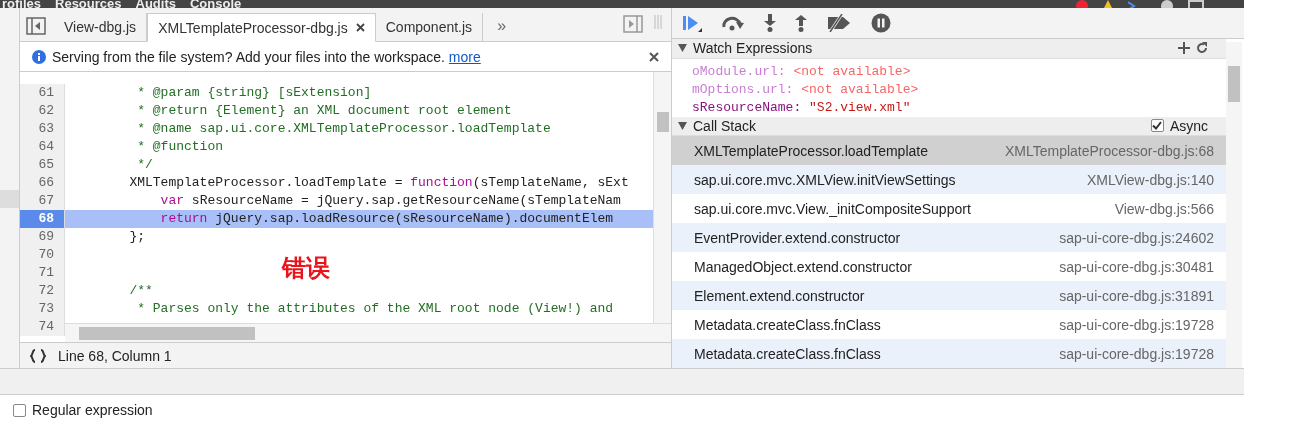 The height and width of the screenshot is (425, 1294). Describe the element at coordinates (254, 93) in the screenshot. I see `code-line: * @param {string} [sExtension]` at that location.